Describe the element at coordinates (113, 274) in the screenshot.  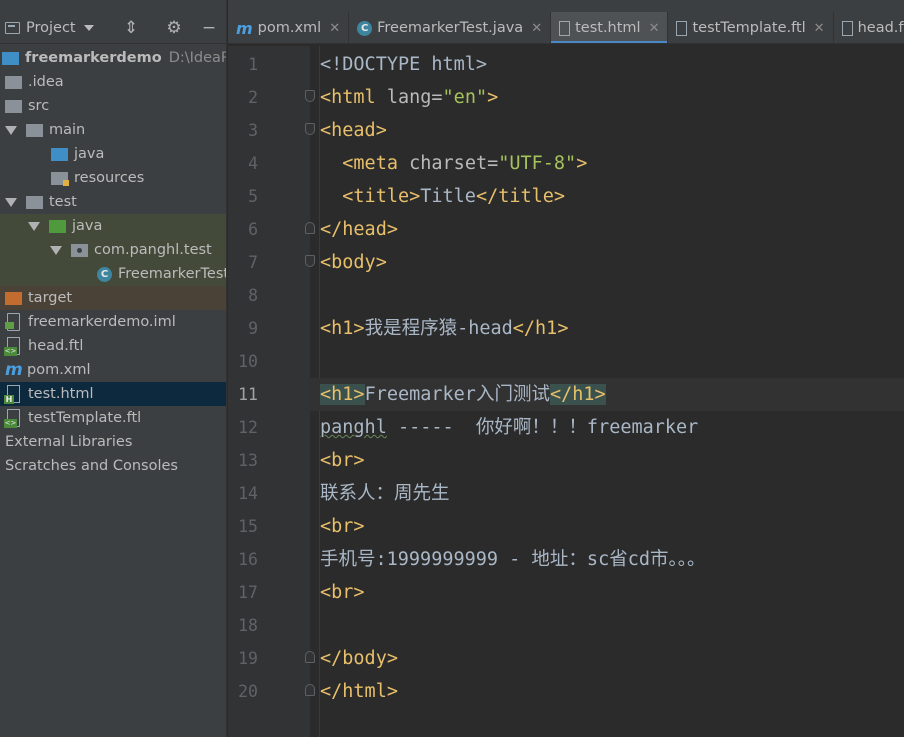
I see `tree-item-freemarkertest: C FreemarkerTest` at that location.